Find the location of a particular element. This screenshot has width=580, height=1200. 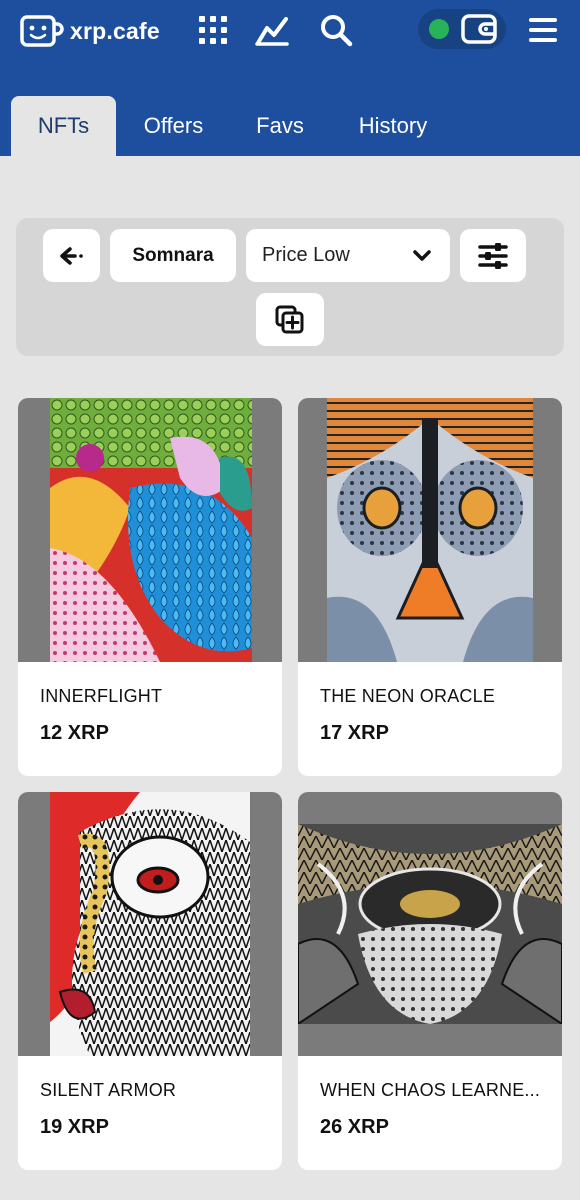

sort-value: Price Low is located at coordinates (306, 255).